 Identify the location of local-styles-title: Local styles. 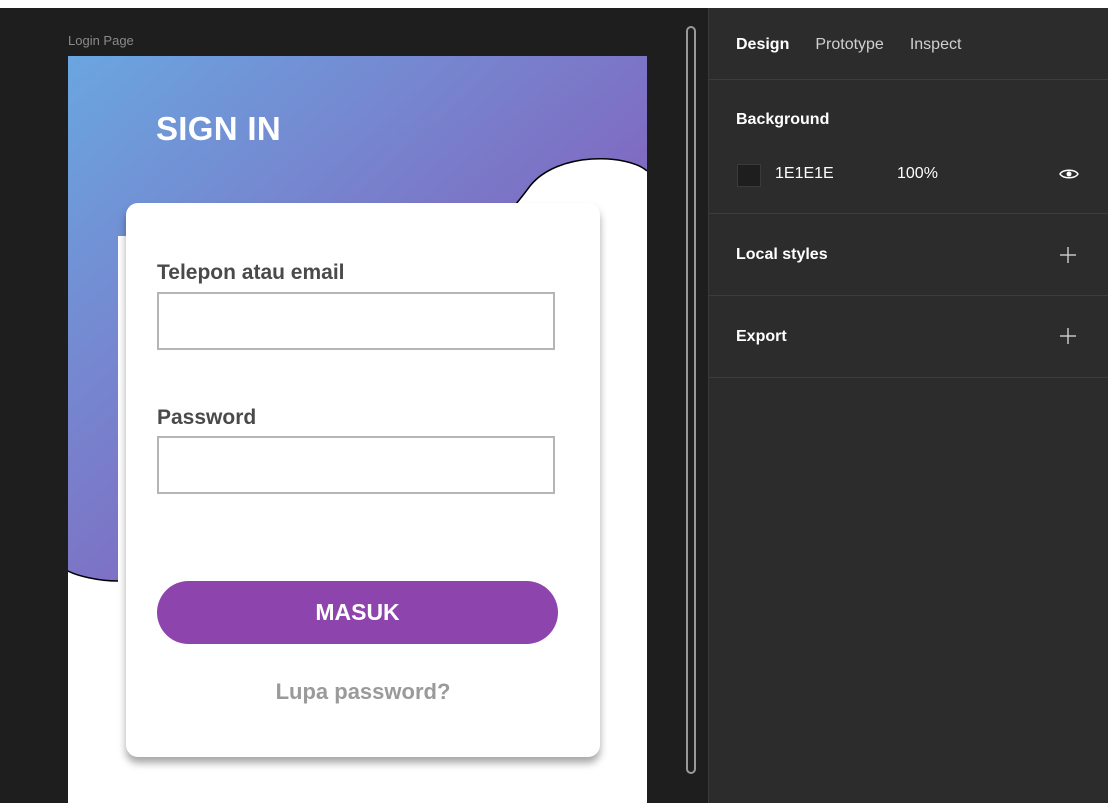
(782, 254).